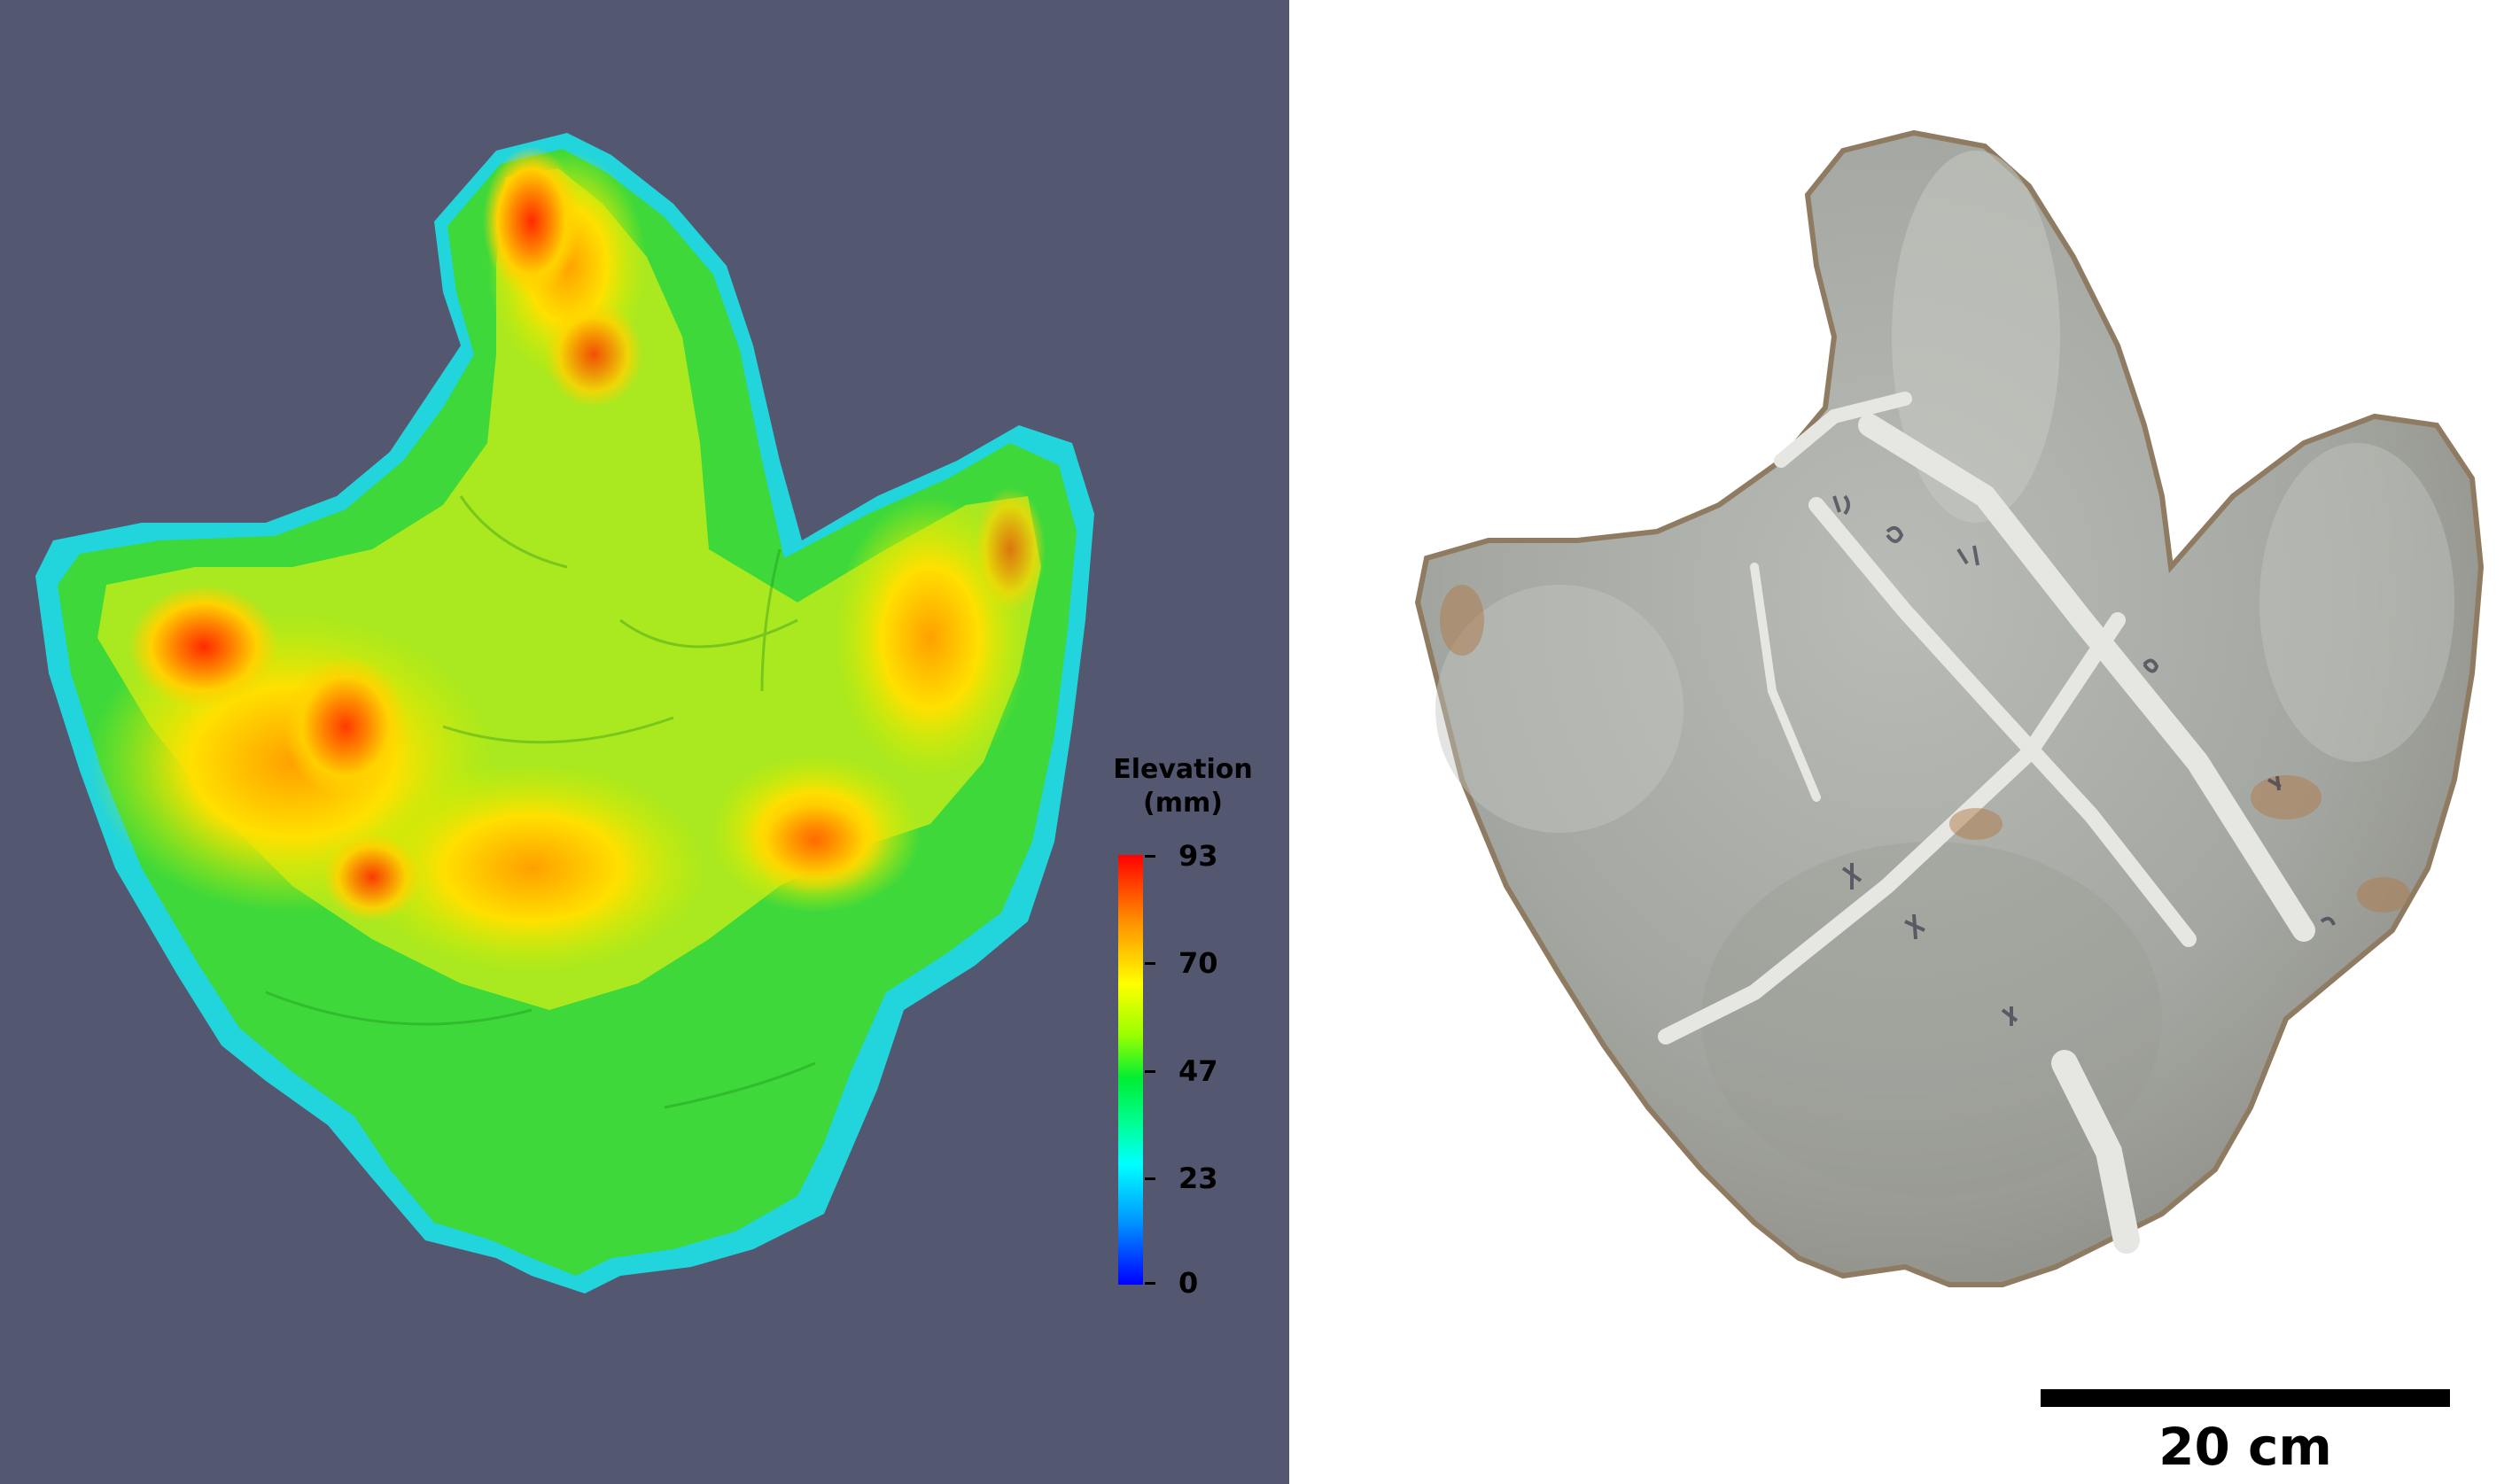  Describe the element at coordinates (1183, 769) in the screenshot. I see `legend-title-line1: Elevation` at that location.